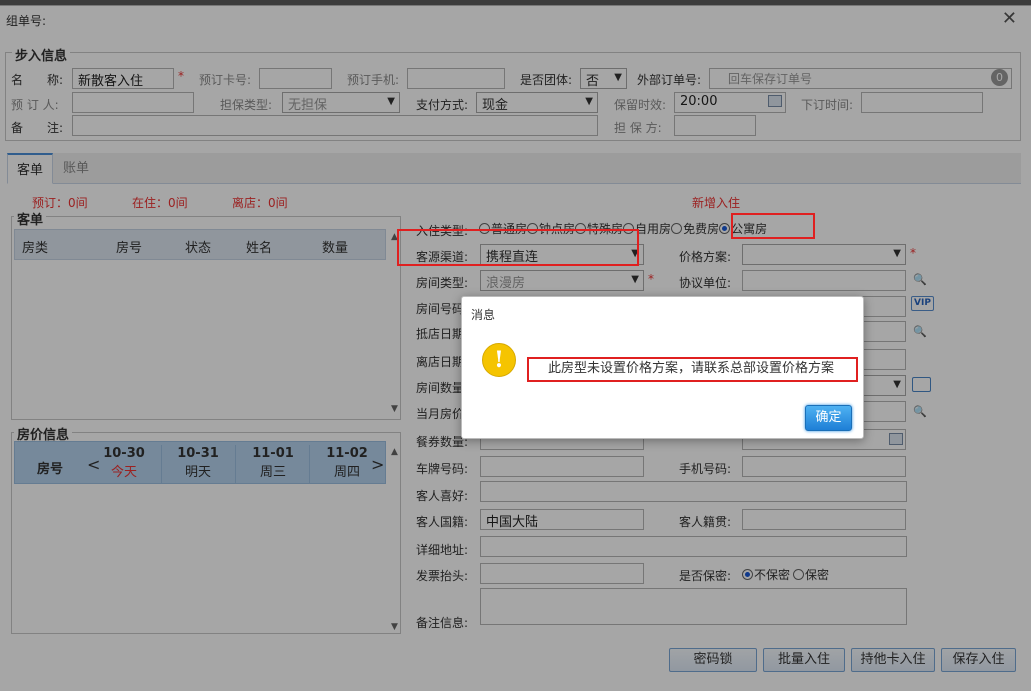  Describe the element at coordinates (499, 360) in the screenshot. I see `warning-icon: !` at that location.